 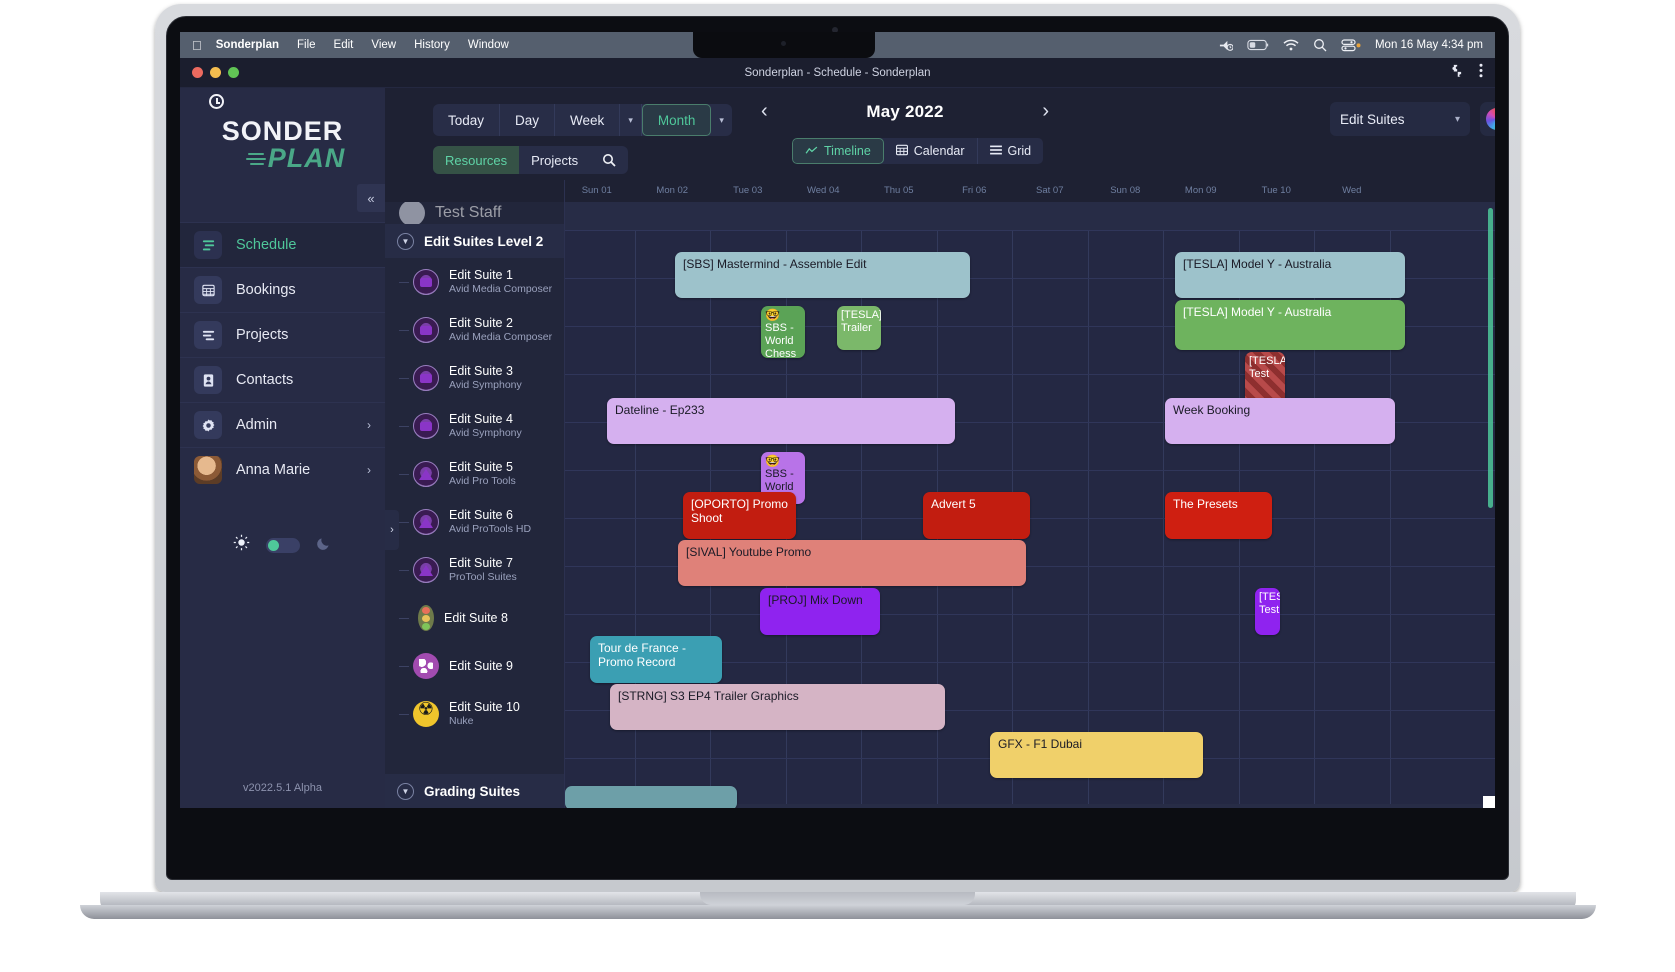 What do you see at coordinates (772, 461) in the screenshot?
I see `booking-emoji-icon: 🤓` at bounding box center [772, 461].